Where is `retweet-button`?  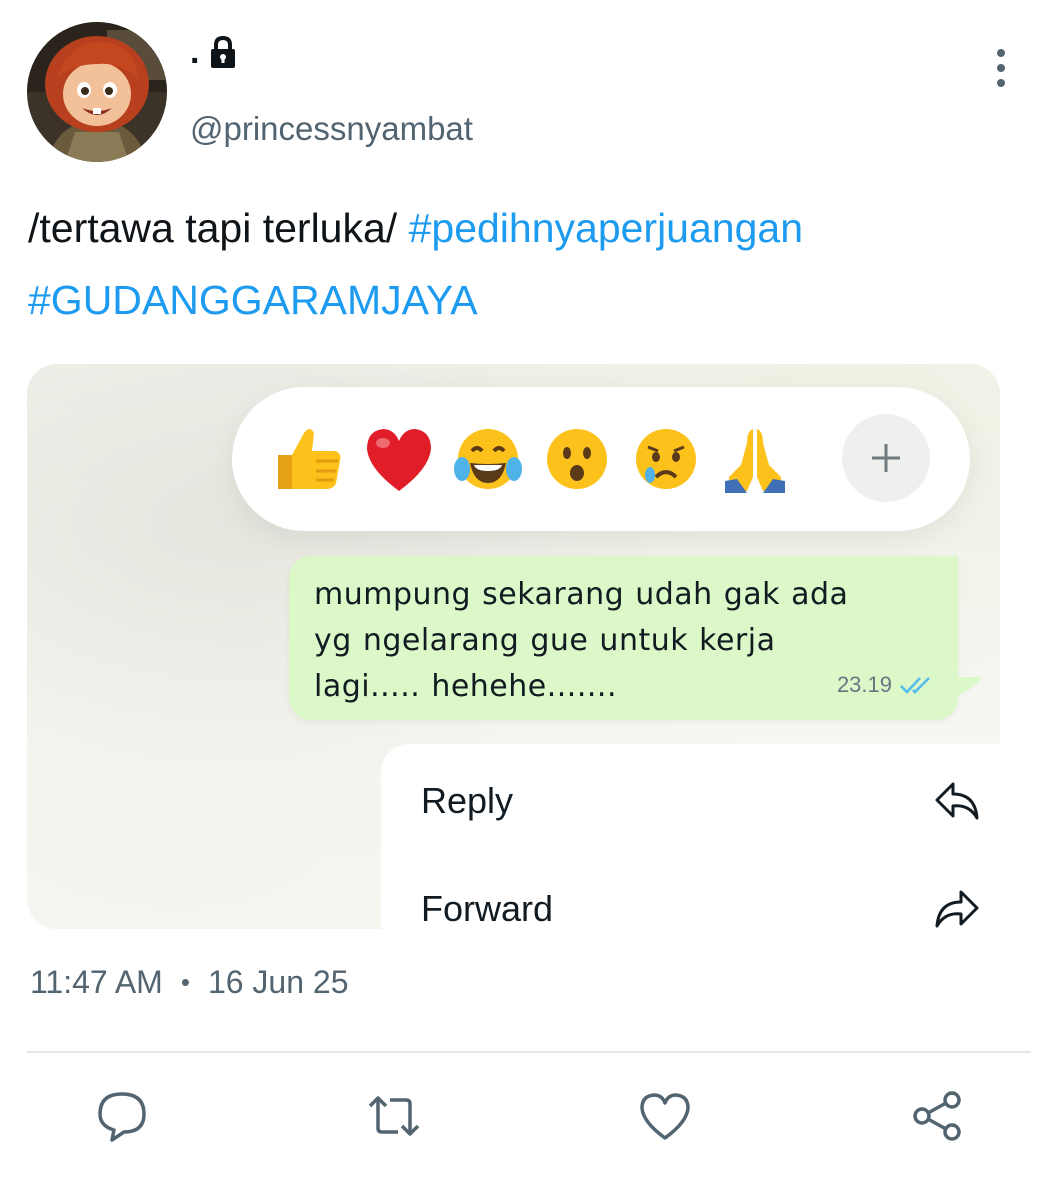
retweet-button is located at coordinates (394, 1116).